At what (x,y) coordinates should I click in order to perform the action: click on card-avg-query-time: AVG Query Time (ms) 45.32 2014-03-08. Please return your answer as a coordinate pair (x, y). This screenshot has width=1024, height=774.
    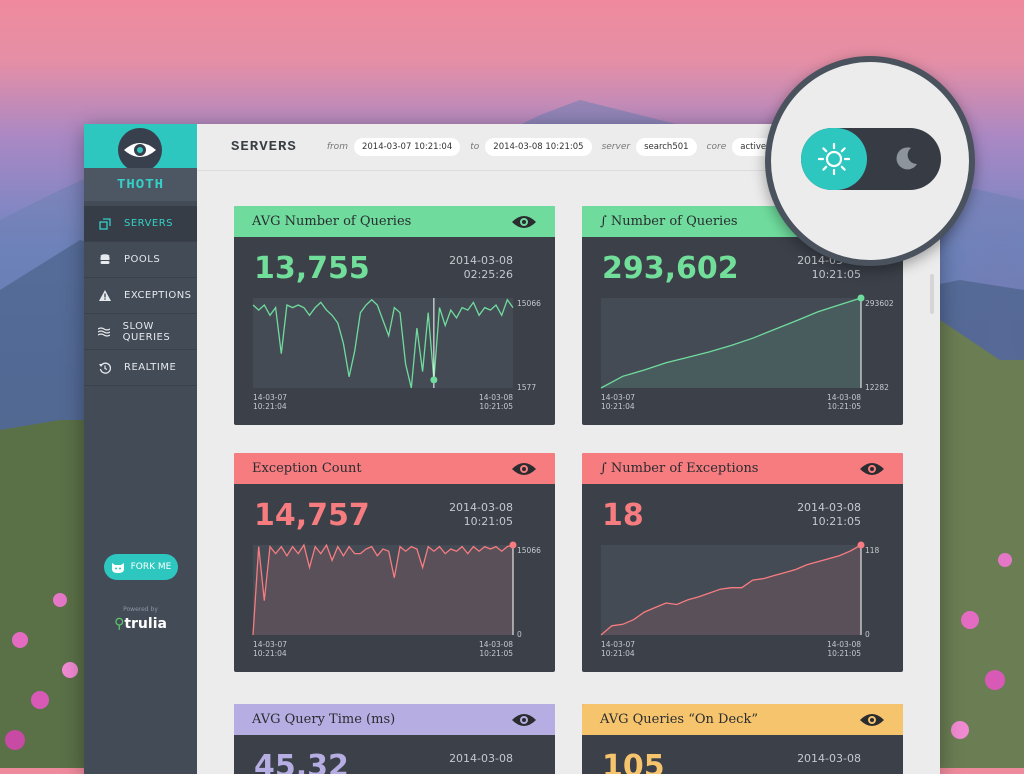
    Looking at the image, I should click on (394, 739).